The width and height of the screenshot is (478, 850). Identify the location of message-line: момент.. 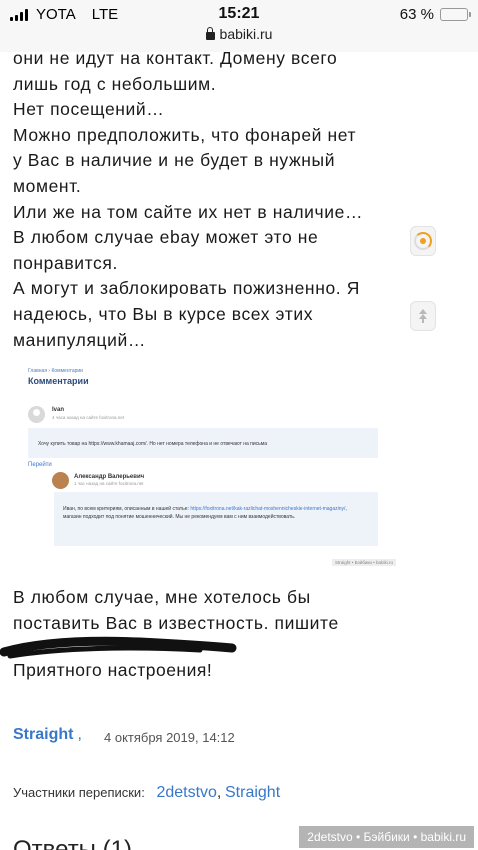
(47, 185).